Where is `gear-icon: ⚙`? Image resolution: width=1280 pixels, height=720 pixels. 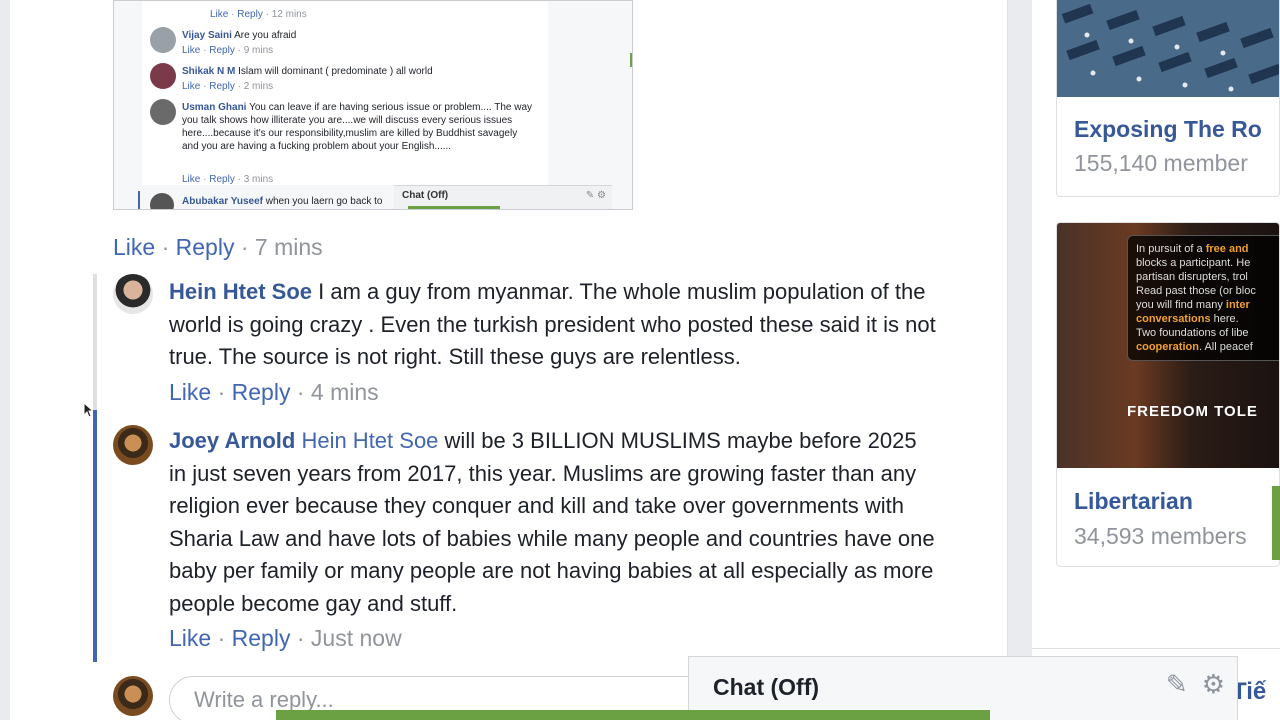
gear-icon: ⚙ is located at coordinates (1213, 684).